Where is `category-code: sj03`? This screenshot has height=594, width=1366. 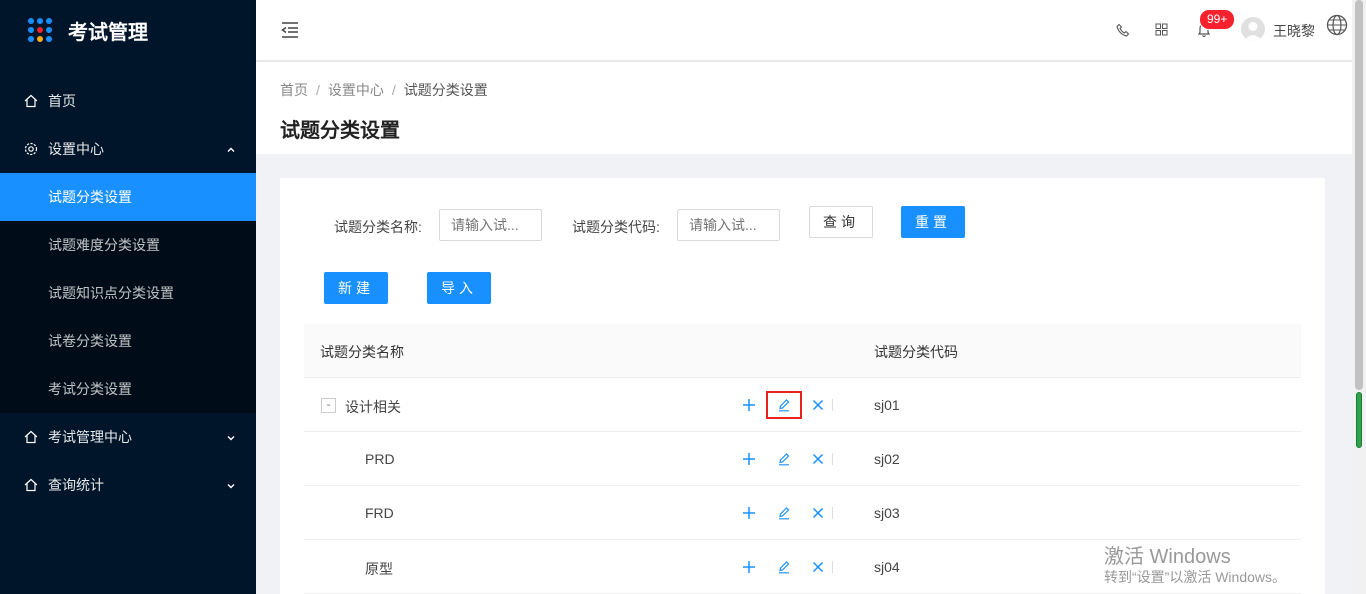
category-code: sj03 is located at coordinates (887, 513).